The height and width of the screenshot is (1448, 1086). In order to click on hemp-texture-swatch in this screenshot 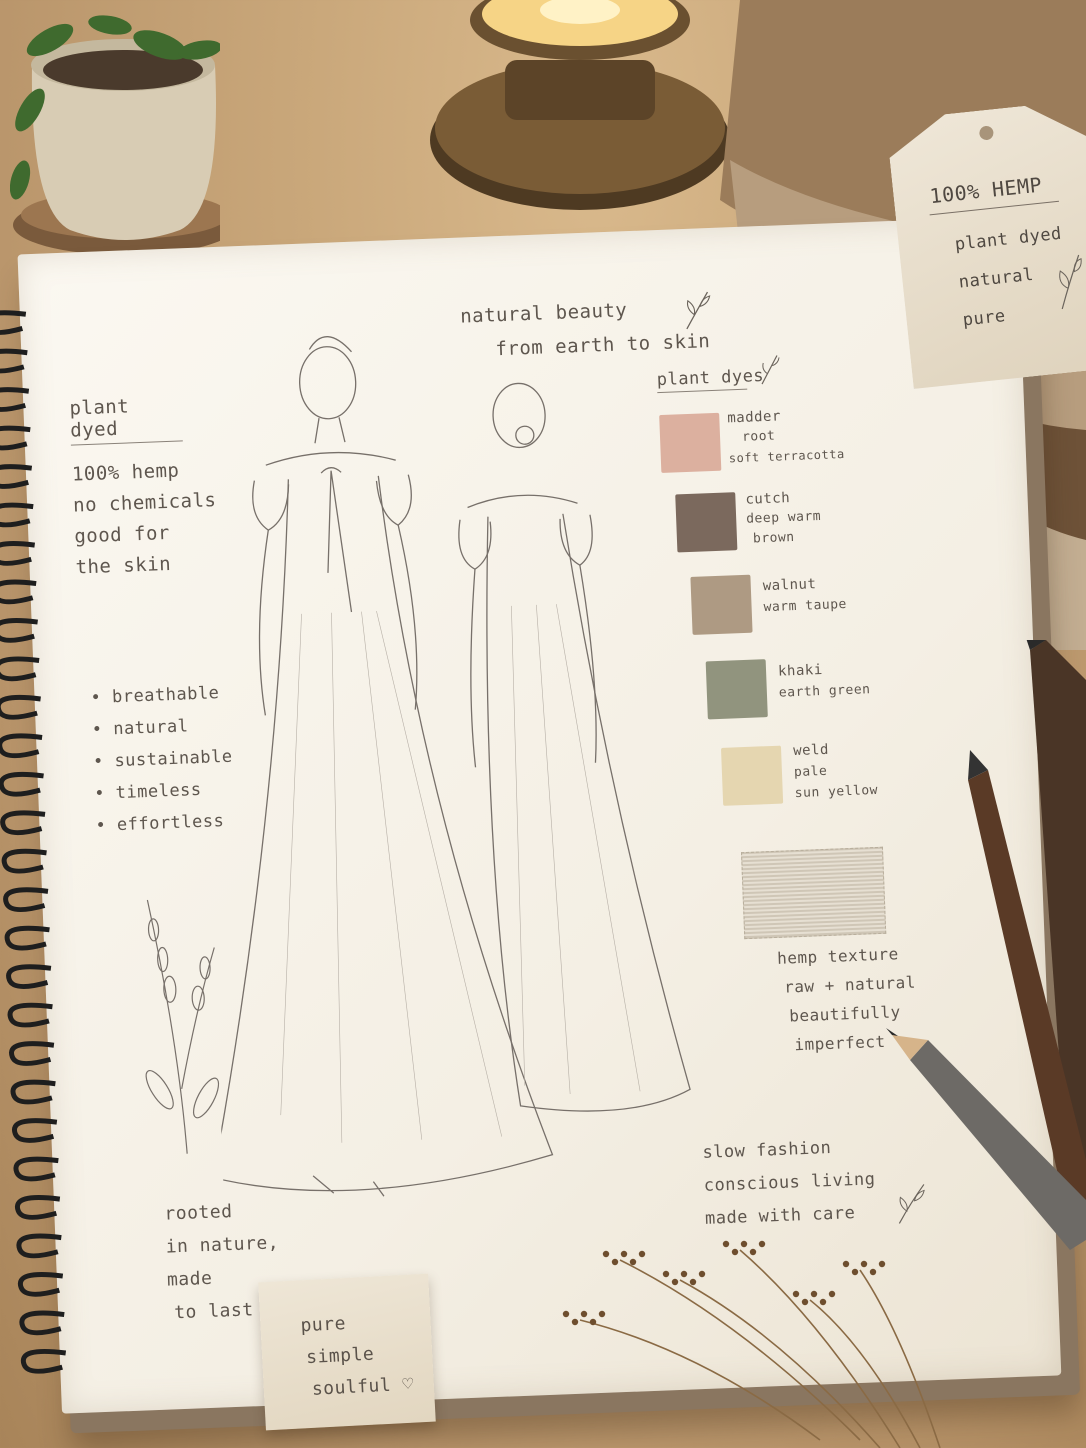, I will do `click(814, 893)`.